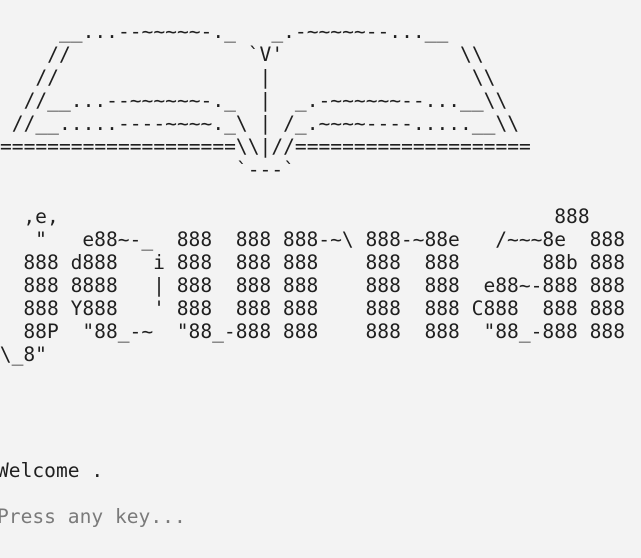 The height and width of the screenshot is (558, 641). I want to click on welcome-message: Welcome ., so click(52, 470).